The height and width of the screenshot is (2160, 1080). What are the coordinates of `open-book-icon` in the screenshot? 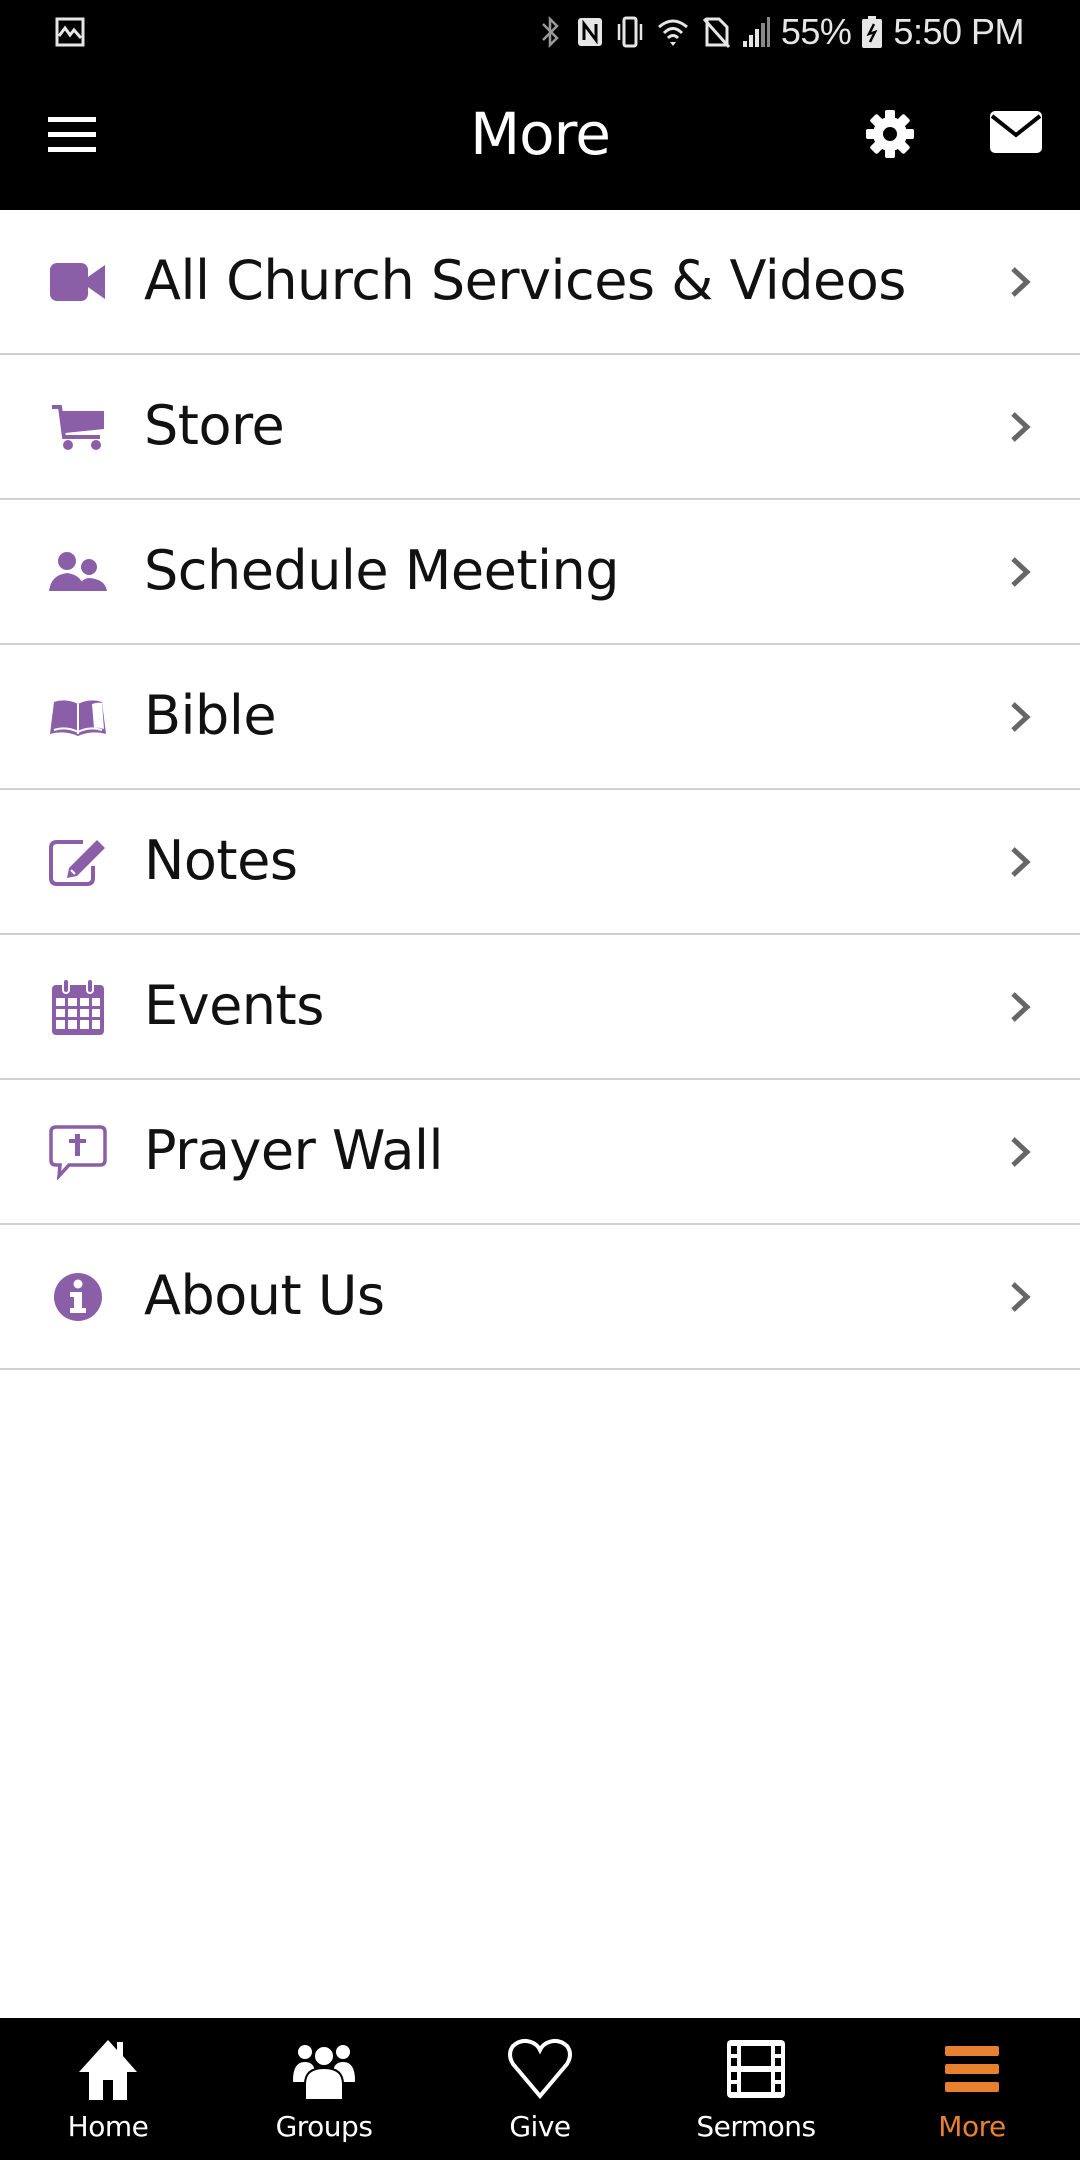 It's located at (78, 717).